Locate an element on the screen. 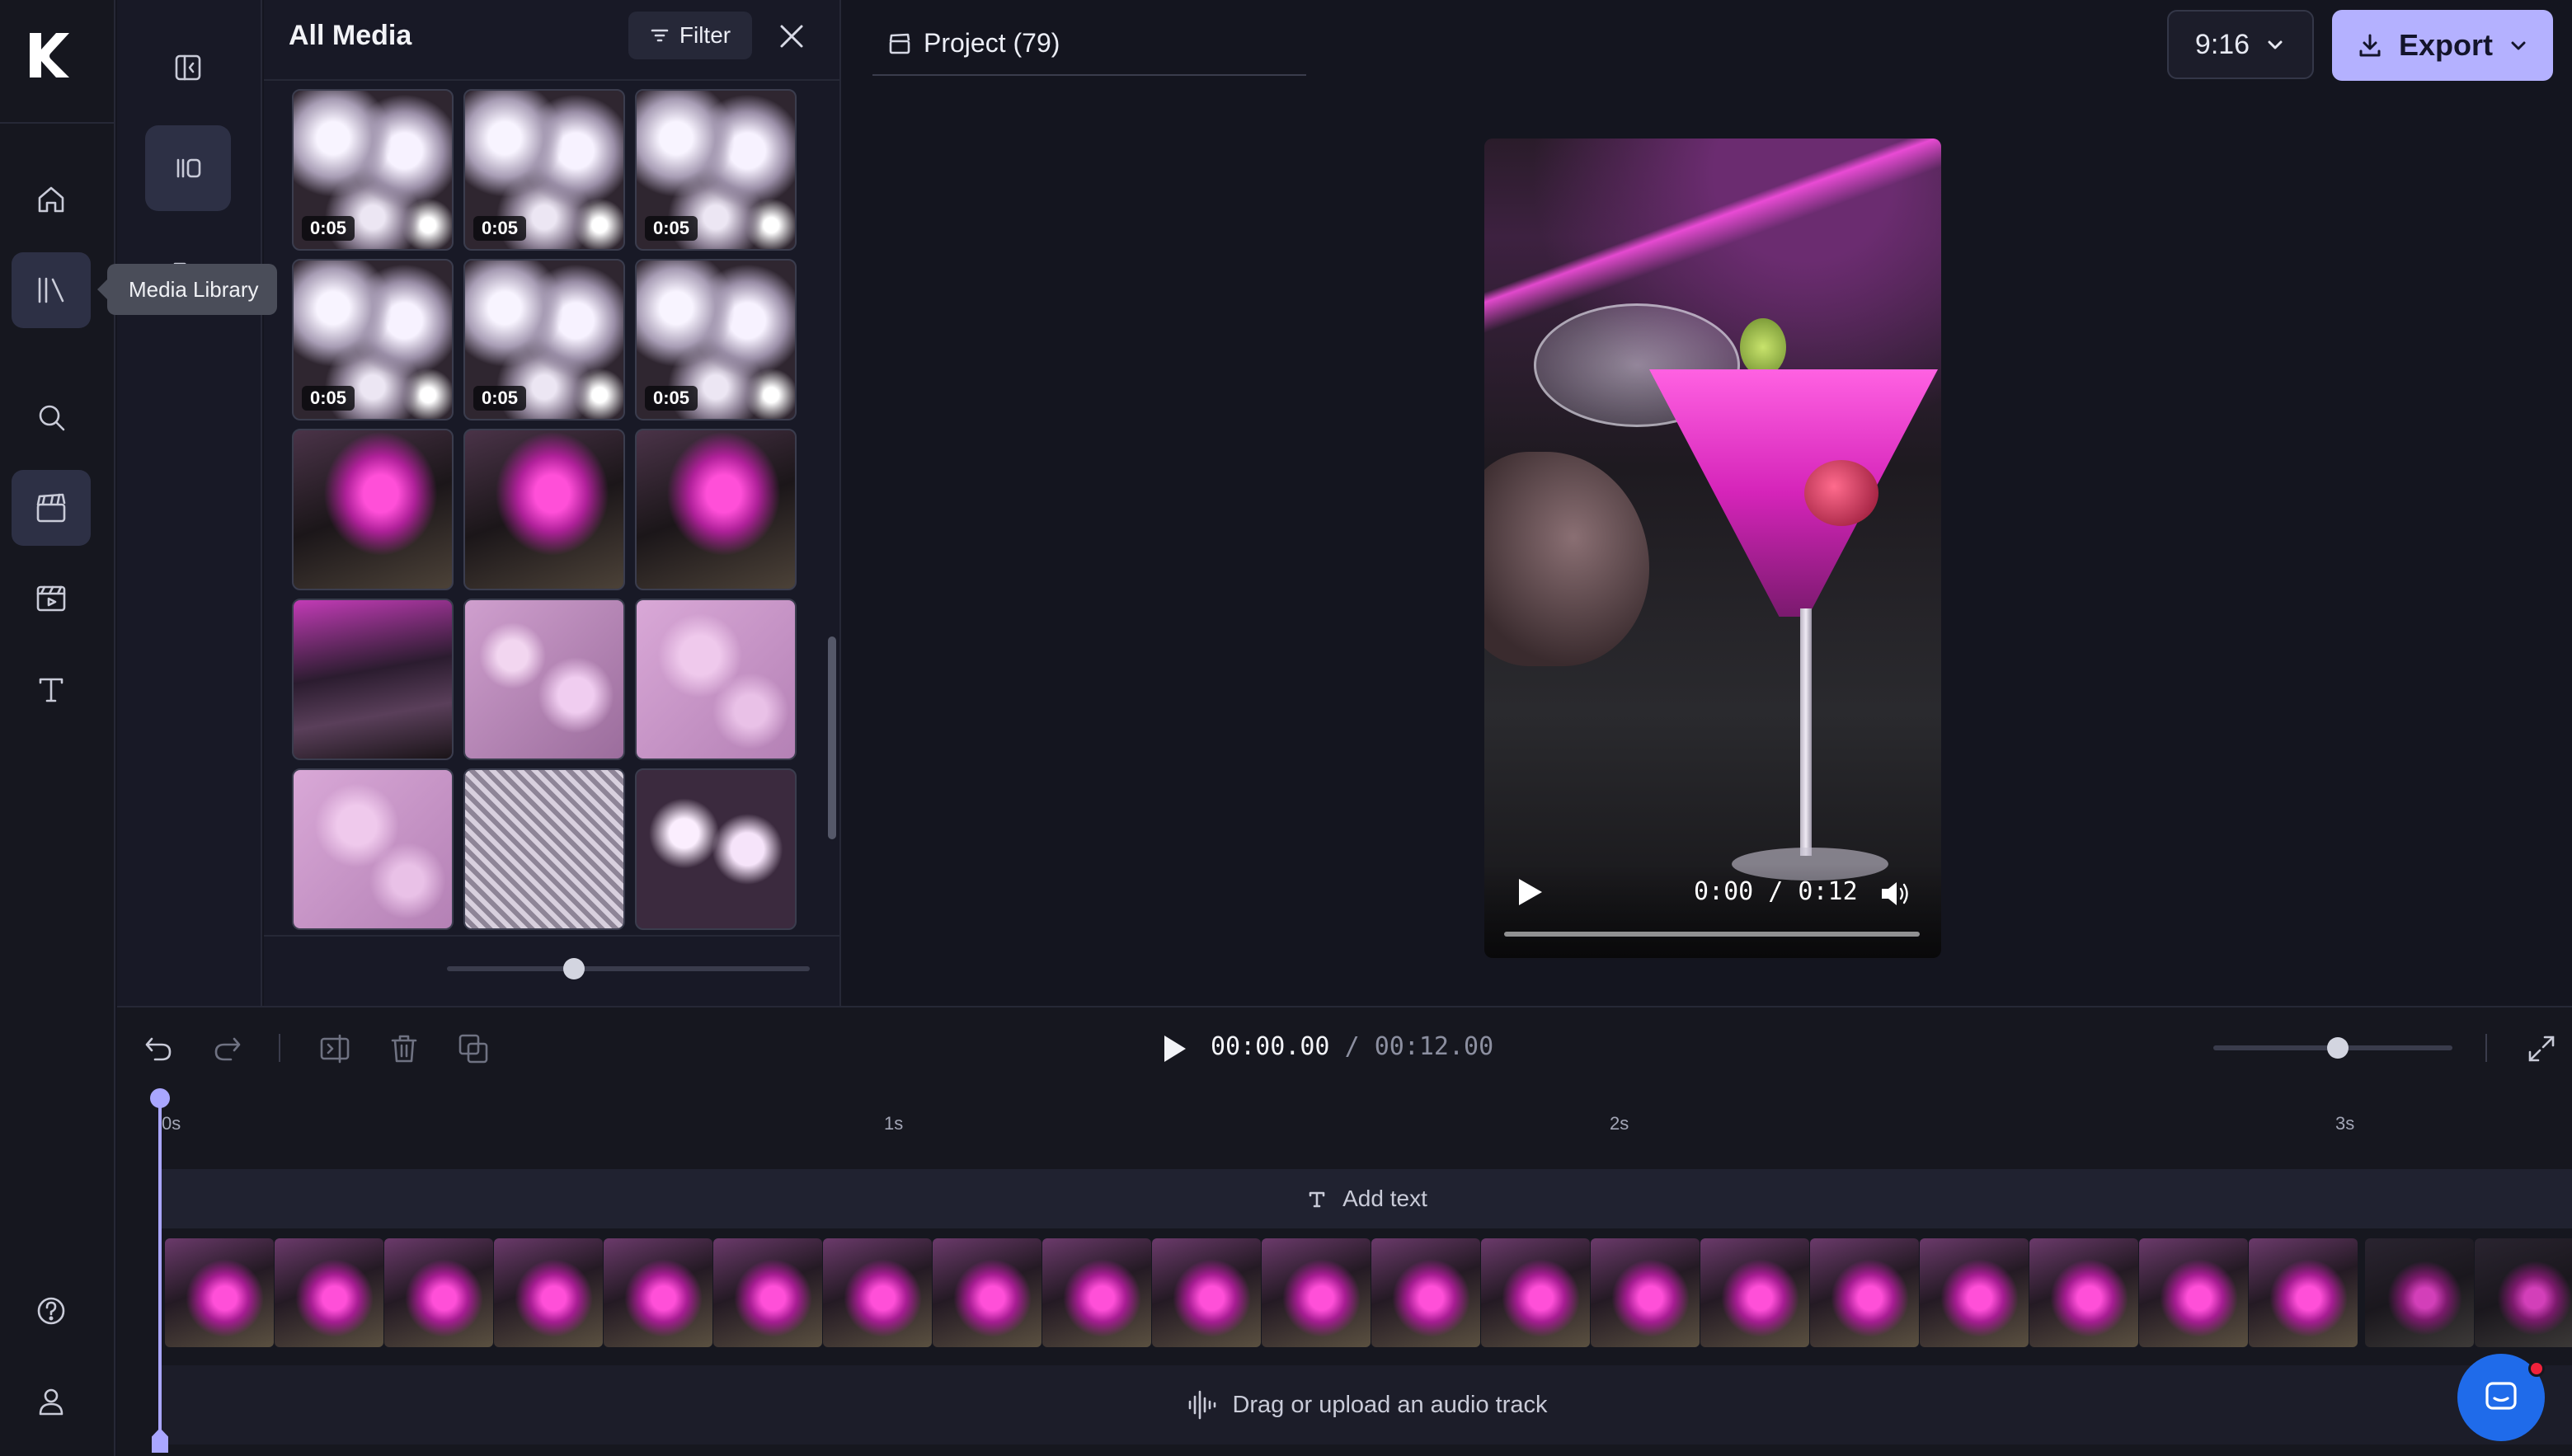 This screenshot has width=2572, height=1456. export-button: Export is located at coordinates (2442, 45).